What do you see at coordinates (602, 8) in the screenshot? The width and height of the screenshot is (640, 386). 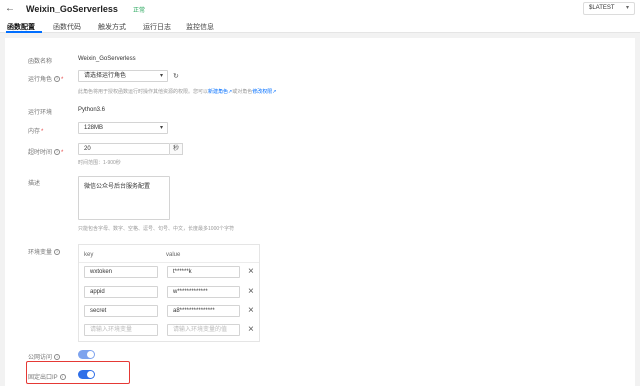 I see `version-select-value: $LATEST` at bounding box center [602, 8].